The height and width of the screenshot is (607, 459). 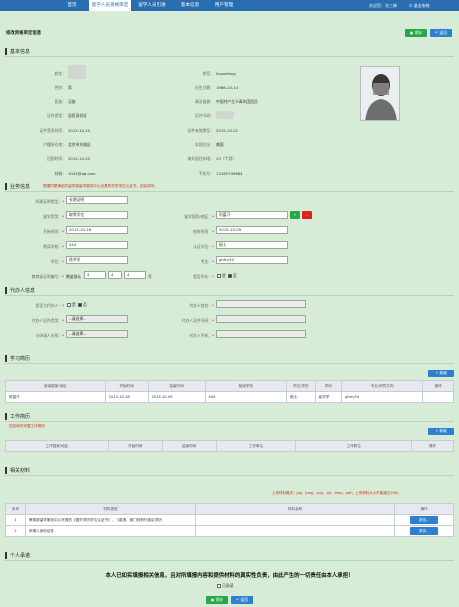 I want to click on logout-link: ⏻ 退出系统, so click(x=419, y=5).